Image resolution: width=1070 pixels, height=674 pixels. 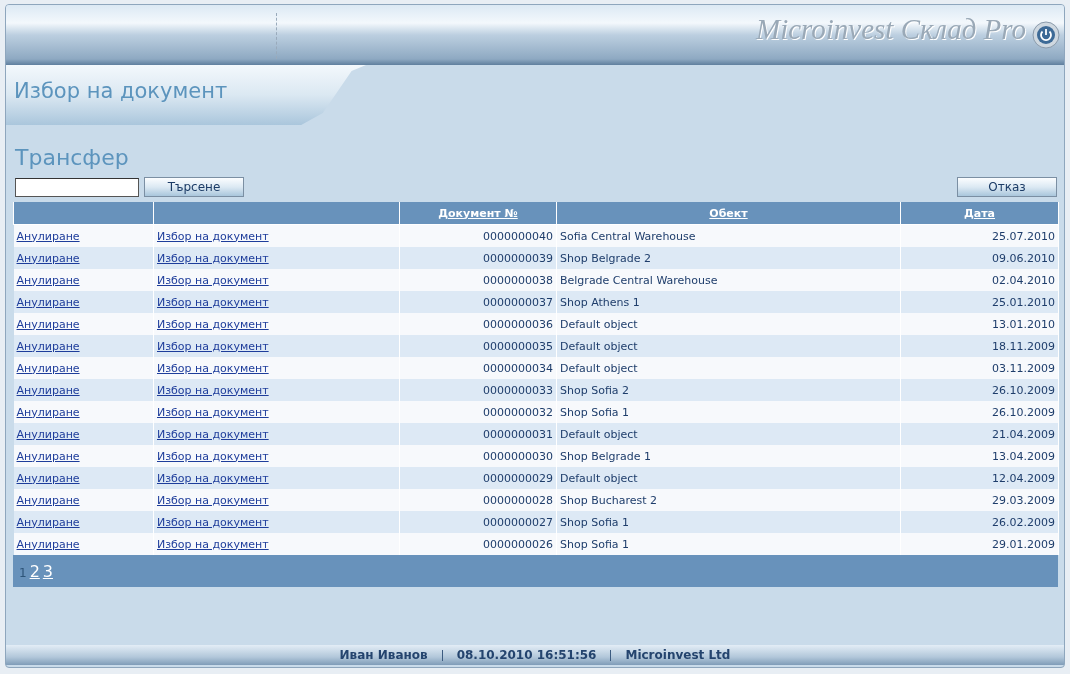 What do you see at coordinates (526, 655) in the screenshot?
I see `status-text: 08.10.2010 16:51:56` at bounding box center [526, 655].